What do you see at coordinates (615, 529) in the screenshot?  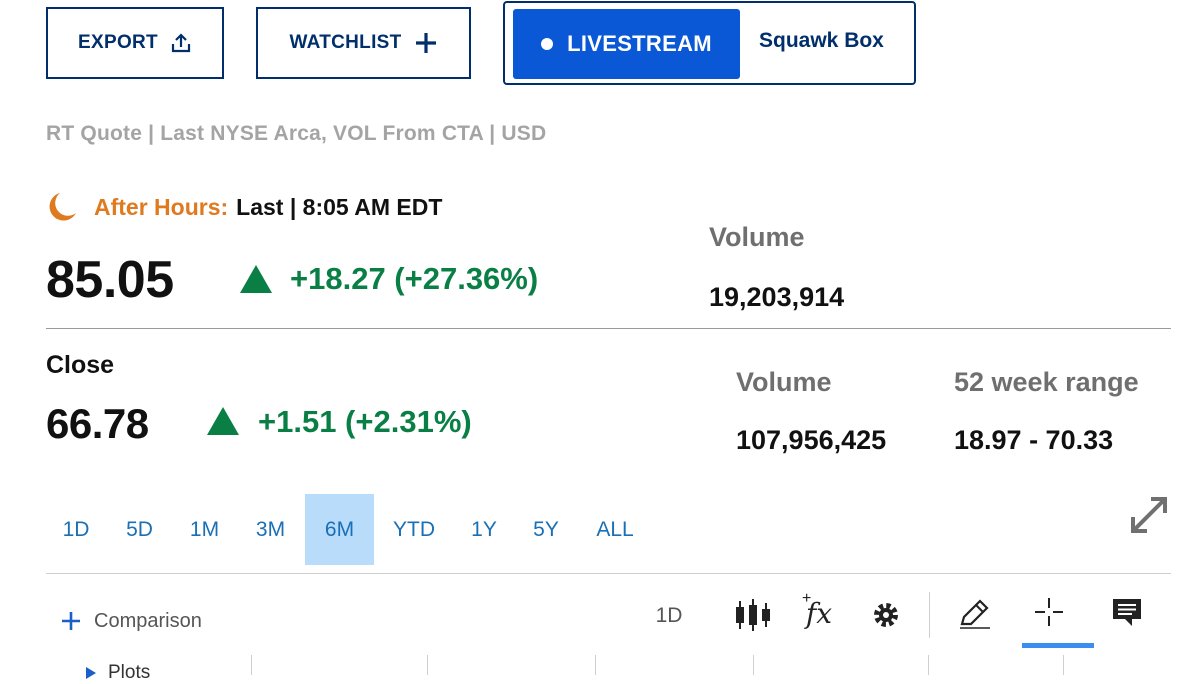 I see `range-all: ALL` at bounding box center [615, 529].